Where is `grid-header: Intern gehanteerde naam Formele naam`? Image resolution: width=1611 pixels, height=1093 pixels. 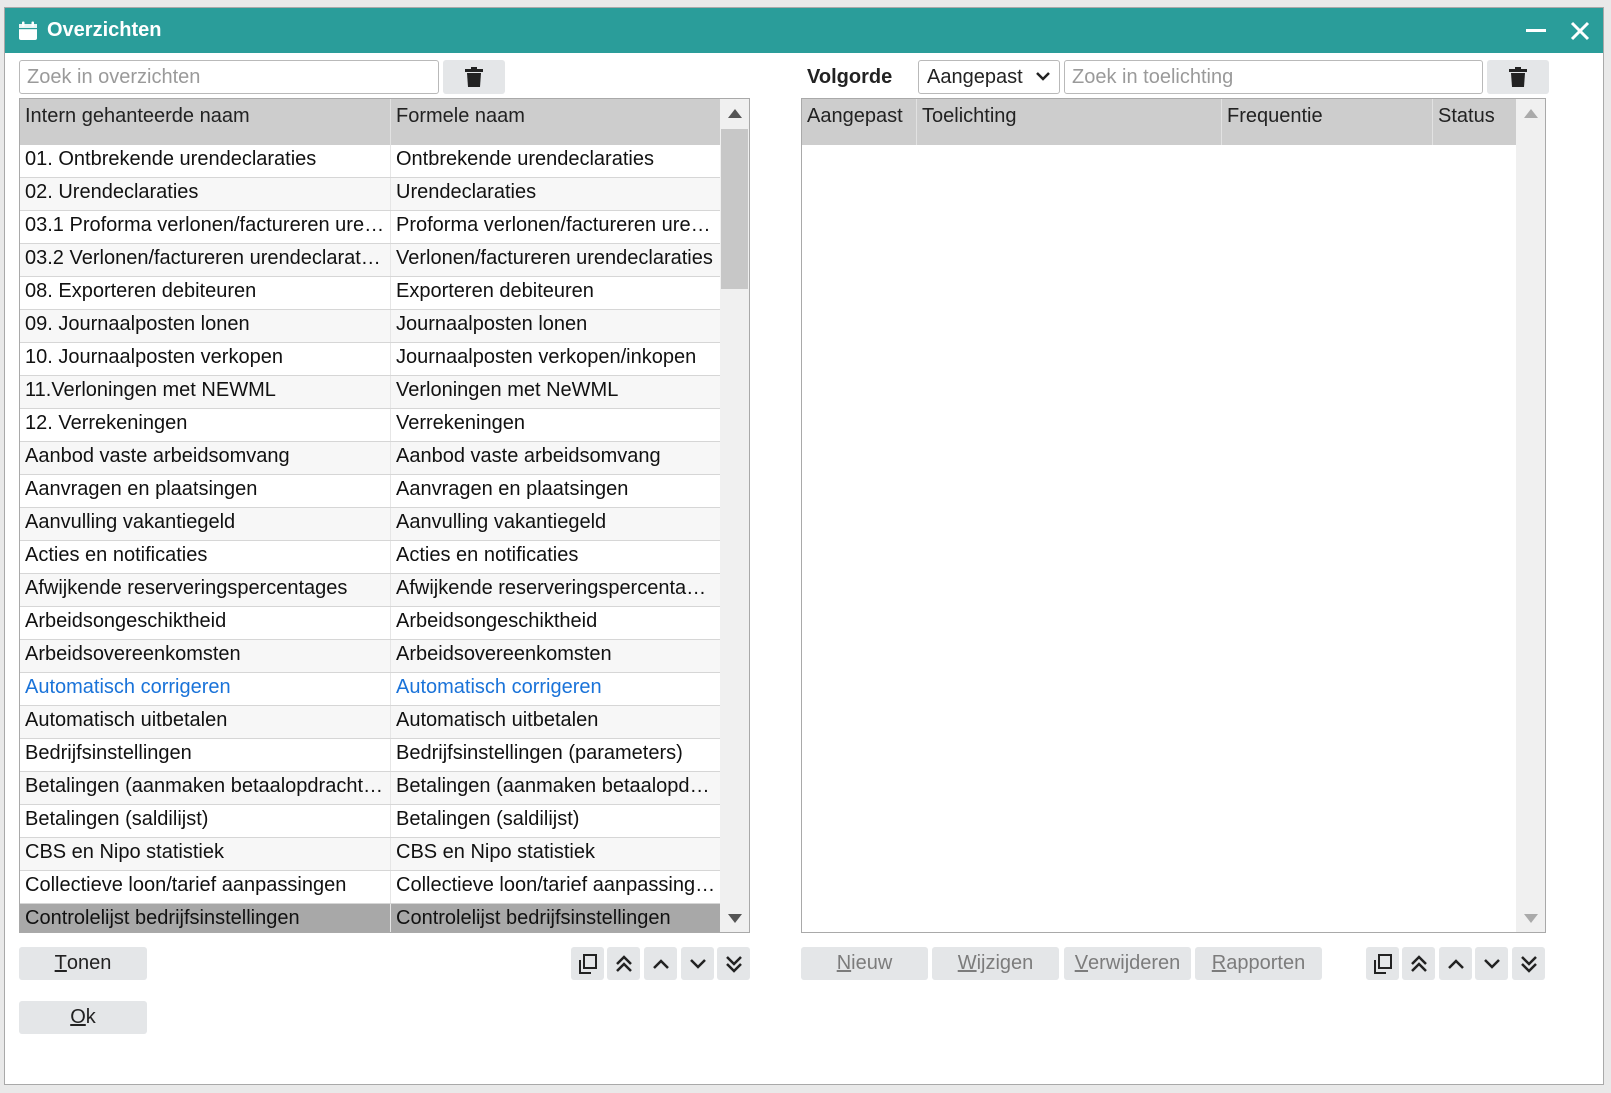 grid-header: Intern gehanteerde naam Formele naam is located at coordinates (371, 122).